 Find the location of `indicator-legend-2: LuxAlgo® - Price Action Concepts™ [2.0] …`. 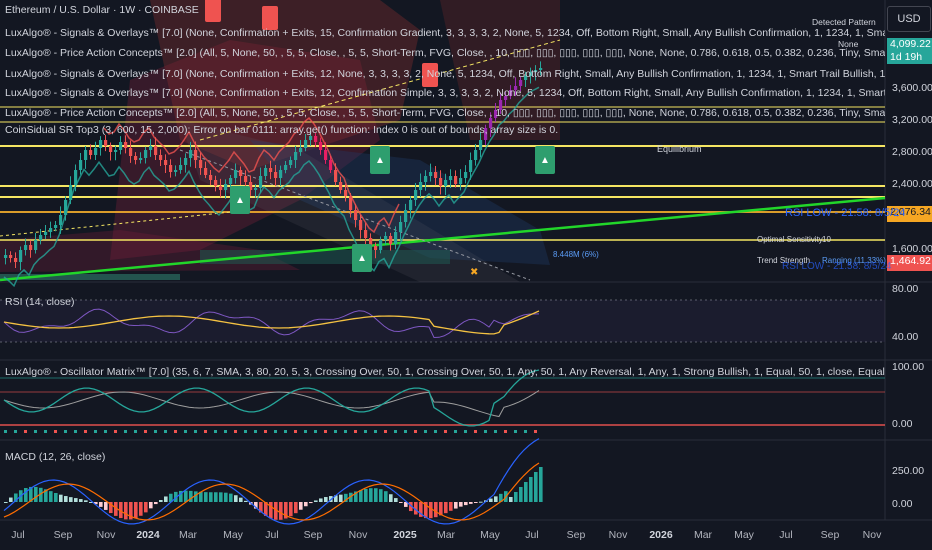

indicator-legend-2: LuxAlgo® - Price Action Concepts™ [2.0] … is located at coordinates (445, 53).